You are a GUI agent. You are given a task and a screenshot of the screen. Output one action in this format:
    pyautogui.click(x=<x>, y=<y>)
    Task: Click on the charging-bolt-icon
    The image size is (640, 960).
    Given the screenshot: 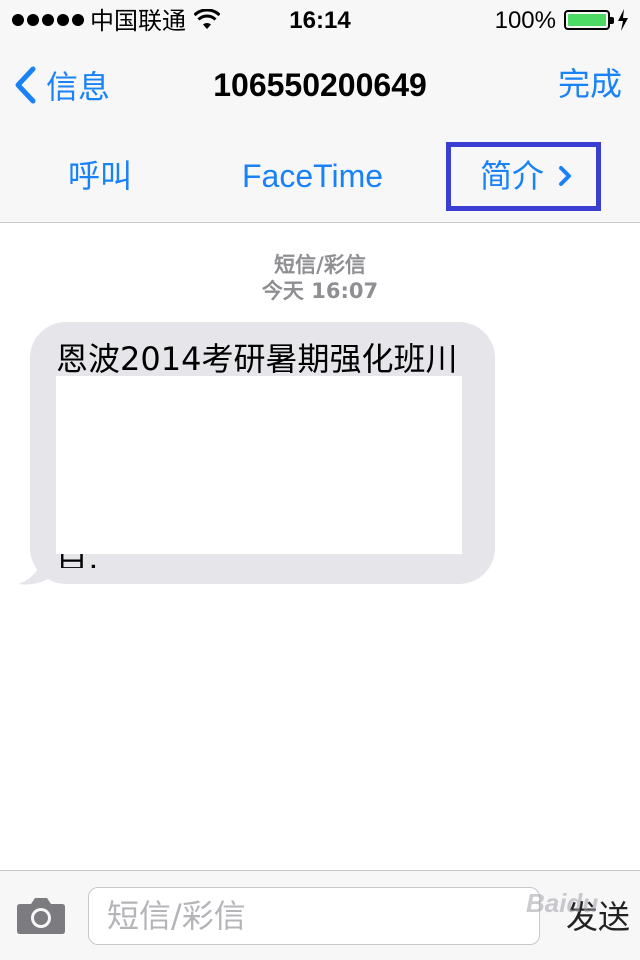 What is the action you would take?
    pyautogui.click(x=623, y=20)
    